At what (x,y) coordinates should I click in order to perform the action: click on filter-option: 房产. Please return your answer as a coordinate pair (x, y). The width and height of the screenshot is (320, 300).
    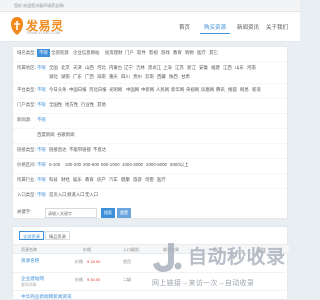
    Looking at the image, I should click on (101, 180).